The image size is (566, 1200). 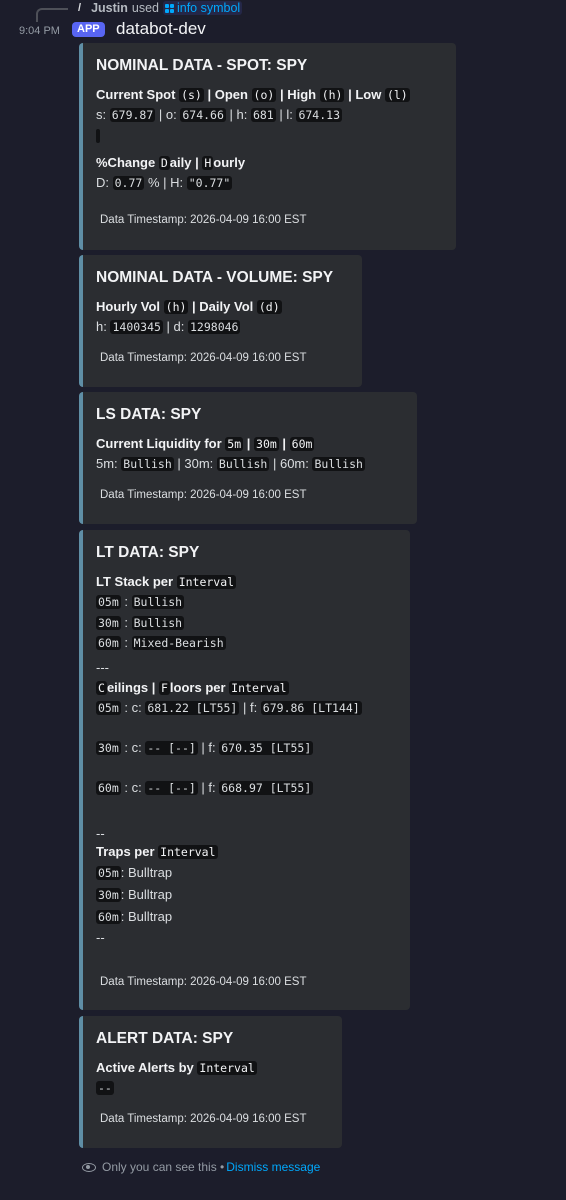 I want to click on field-name-liquidity: Current Liquidity for 5m | 30m | 60m, so click(x=205, y=443).